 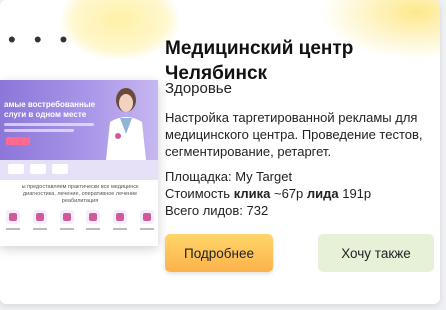 What do you see at coordinates (300, 61) in the screenshot?
I see `case-title: Медицинский центр Челябинск` at bounding box center [300, 61].